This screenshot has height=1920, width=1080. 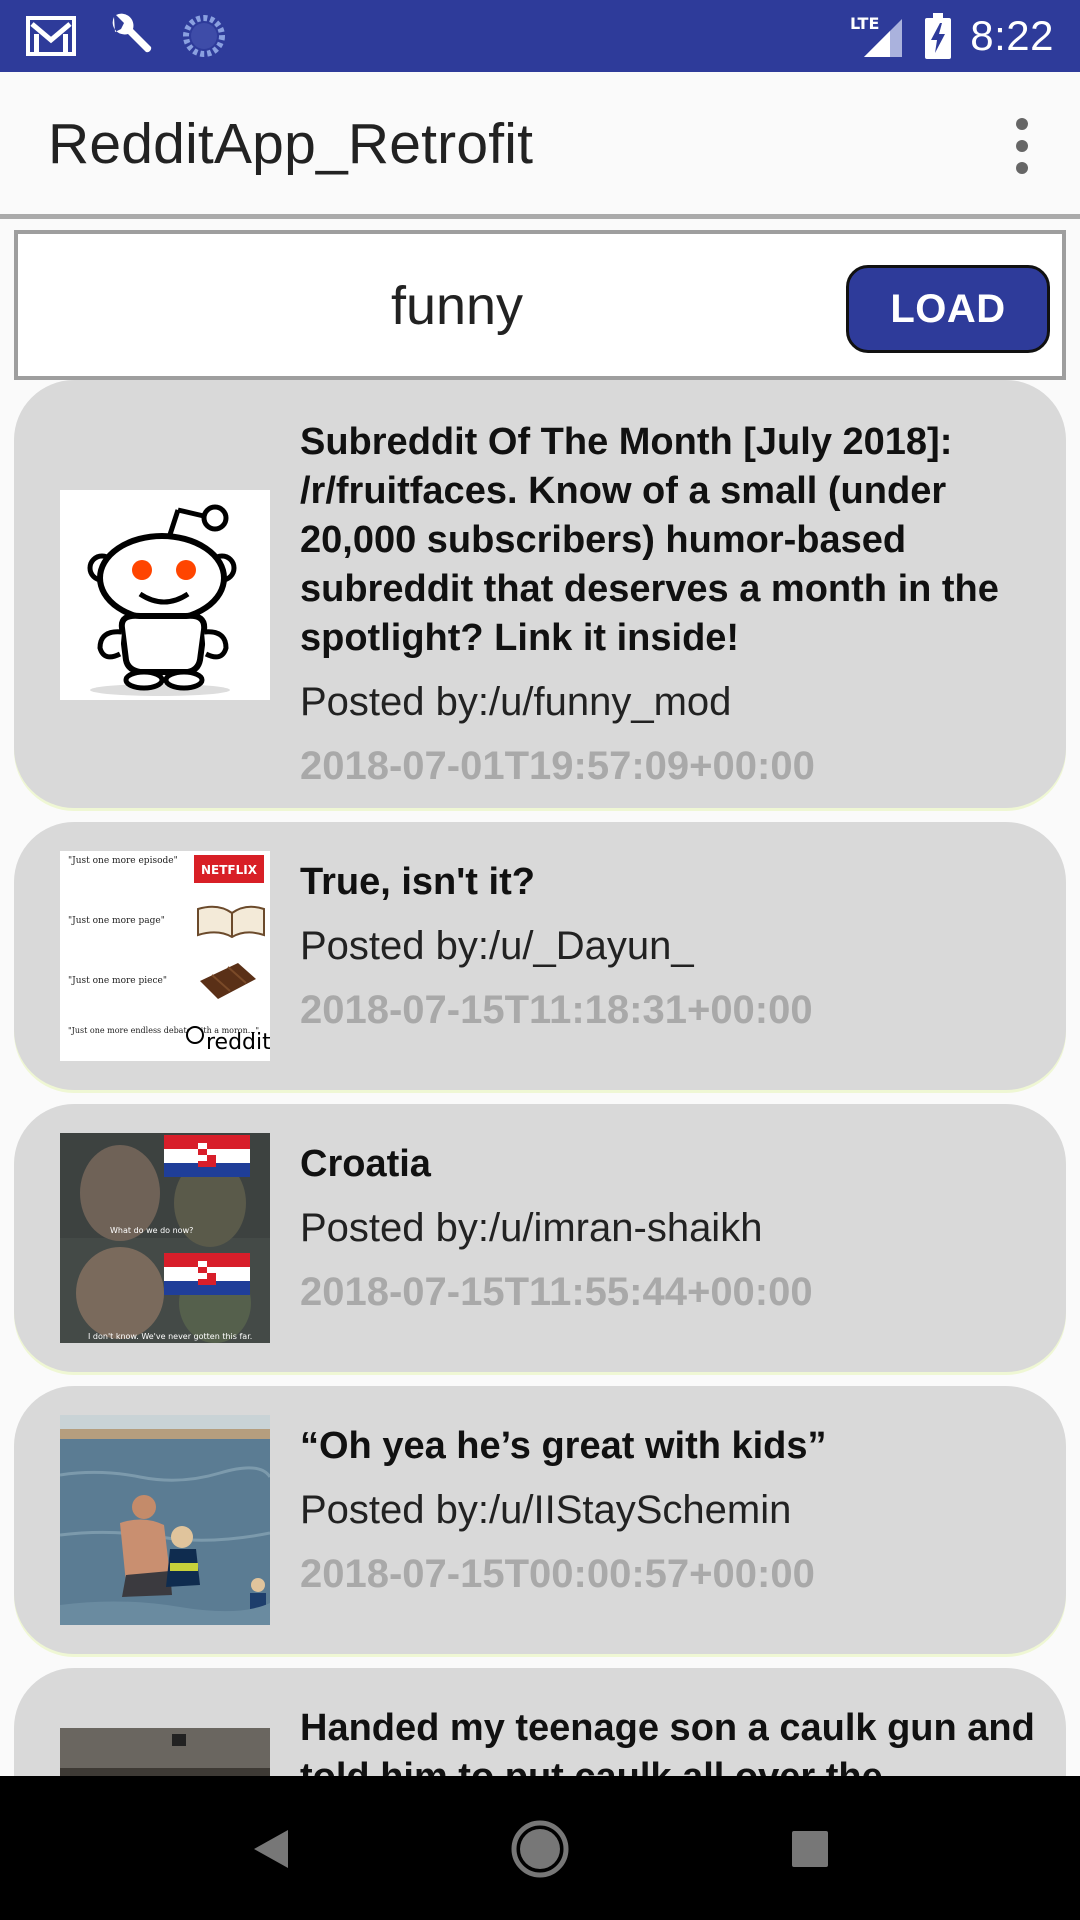 I want to click on navigation-bar, so click(x=540, y=1848).